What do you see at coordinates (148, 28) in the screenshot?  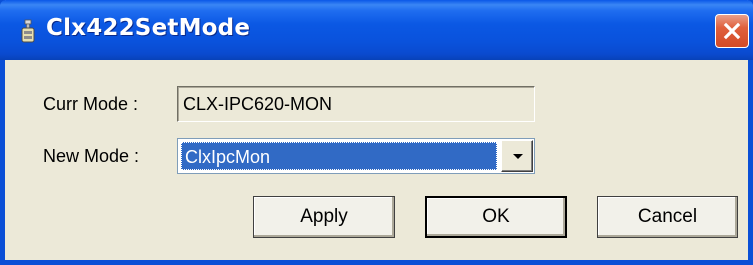 I see `window-title: Clx422SetMode` at bounding box center [148, 28].